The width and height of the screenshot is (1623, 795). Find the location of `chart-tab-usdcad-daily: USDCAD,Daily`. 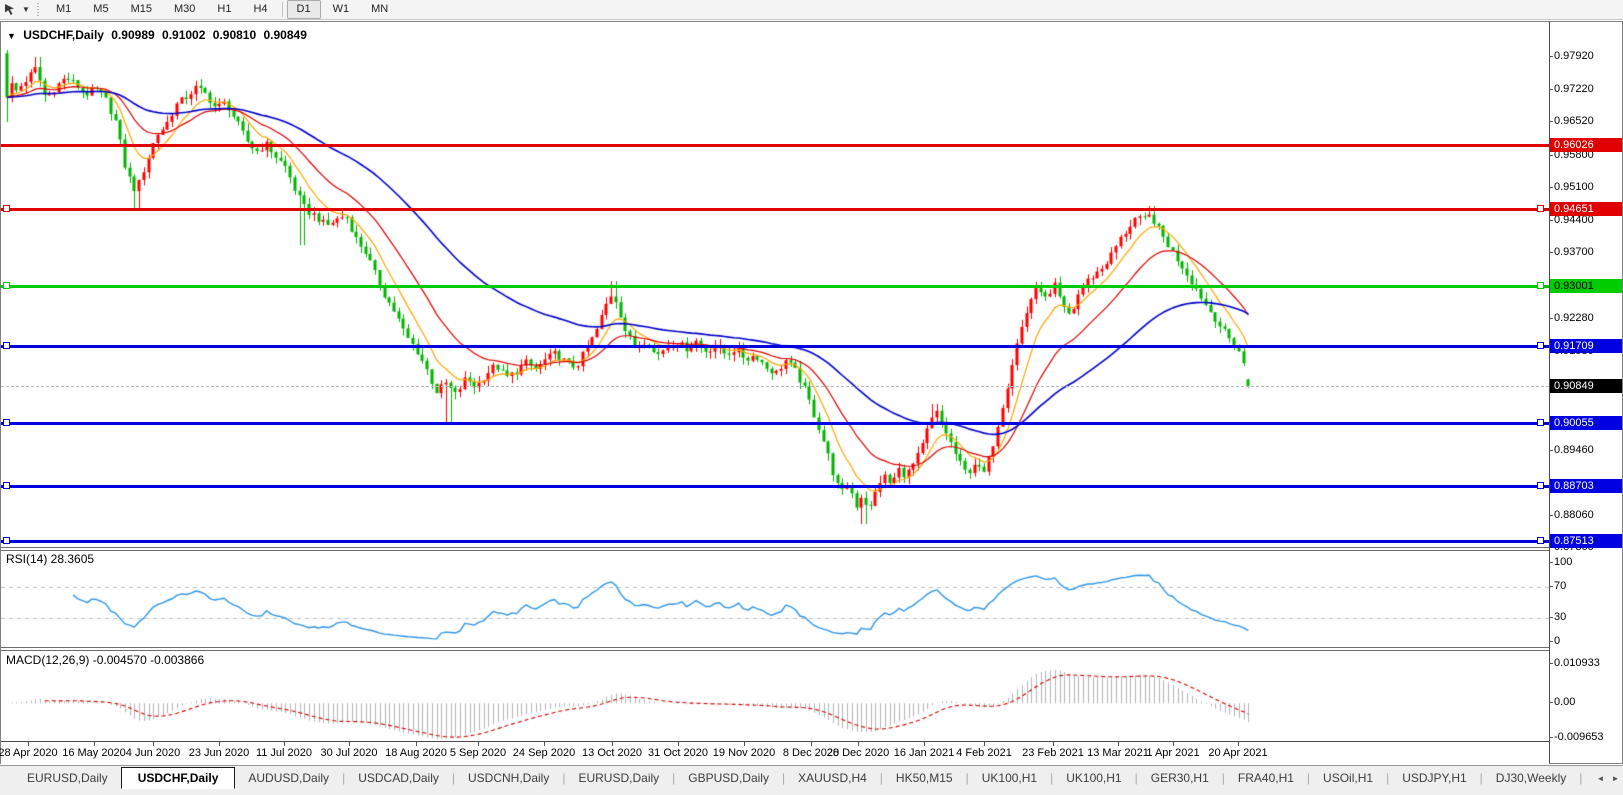

chart-tab-usdcad-daily: USDCAD,Daily is located at coordinates (398, 778).